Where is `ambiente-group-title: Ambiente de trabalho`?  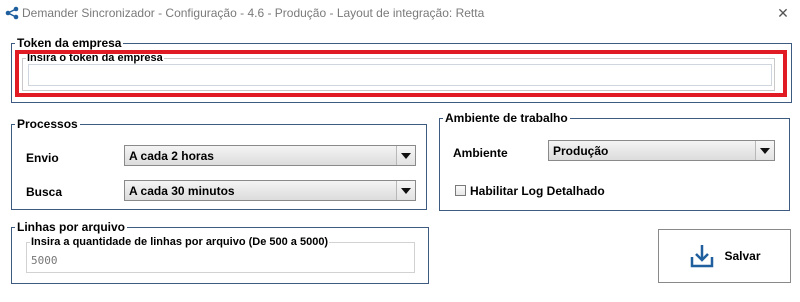 ambiente-group-title: Ambiente de trabalho is located at coordinates (506, 118).